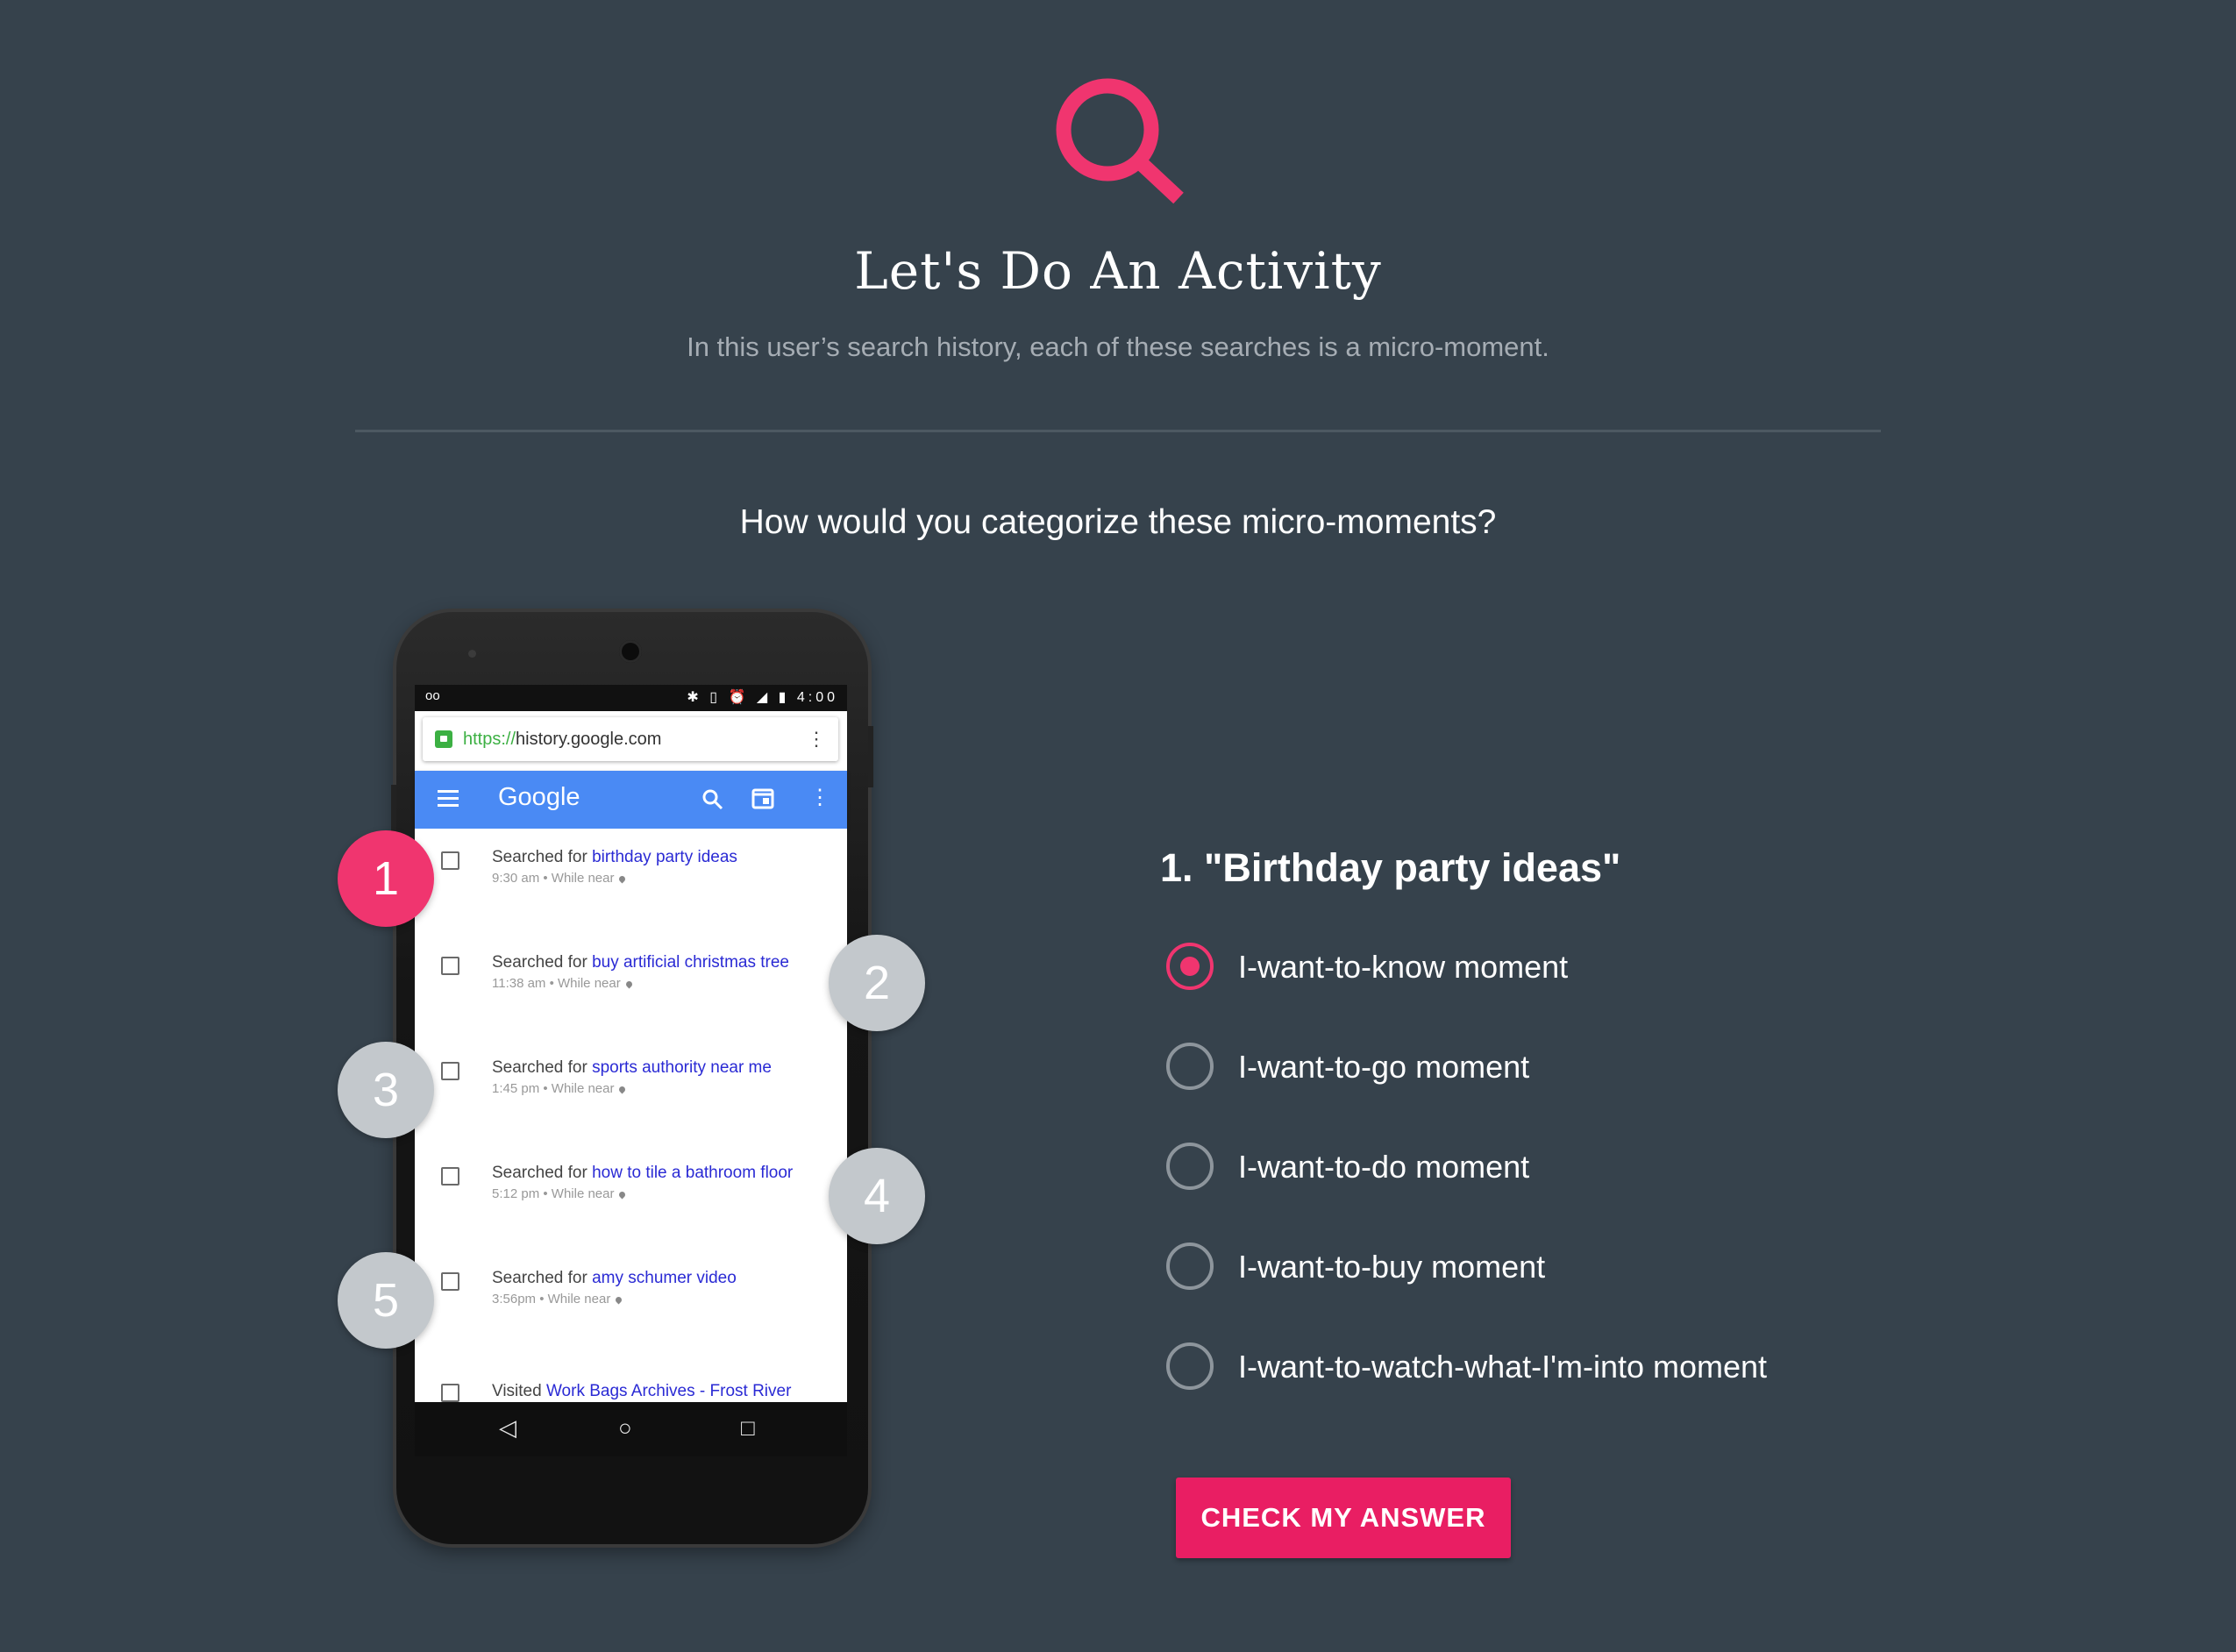  I want to click on url-host: history.google.com, so click(589, 739).